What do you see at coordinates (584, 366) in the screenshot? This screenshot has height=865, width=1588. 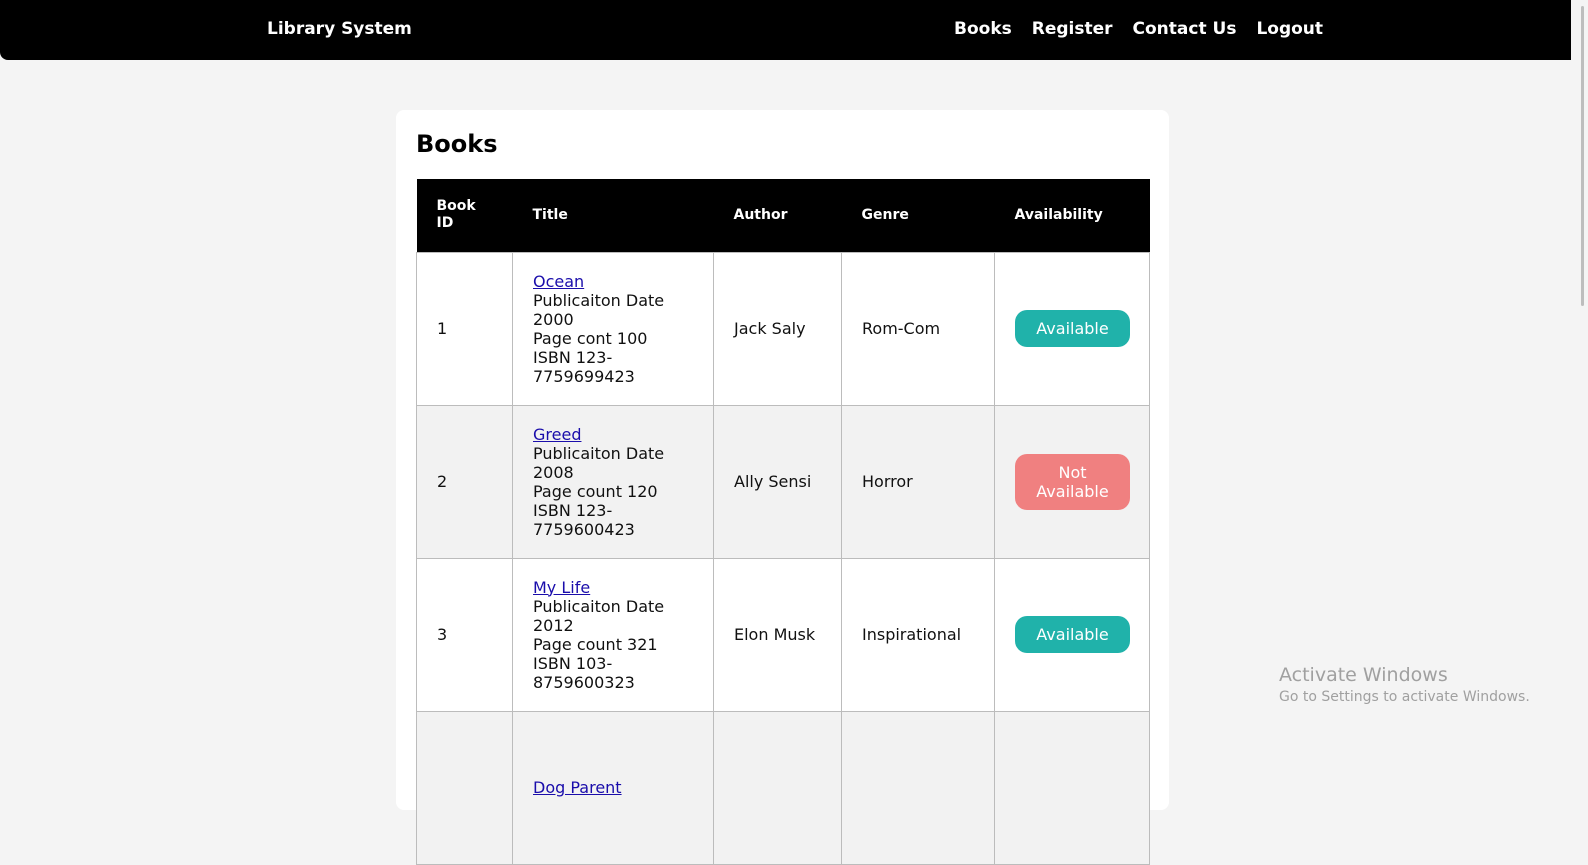 I see `book-detail-line: ISBN 123-7759699423` at bounding box center [584, 366].